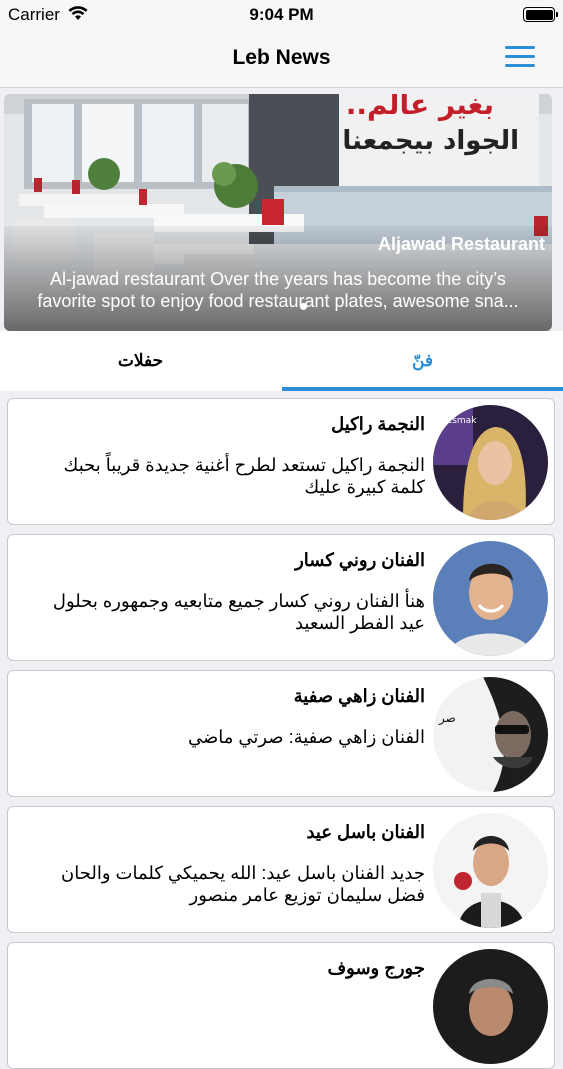 The image size is (563, 1069). I want to click on status-bar: Carrier 9:04 PM, so click(281, 15).